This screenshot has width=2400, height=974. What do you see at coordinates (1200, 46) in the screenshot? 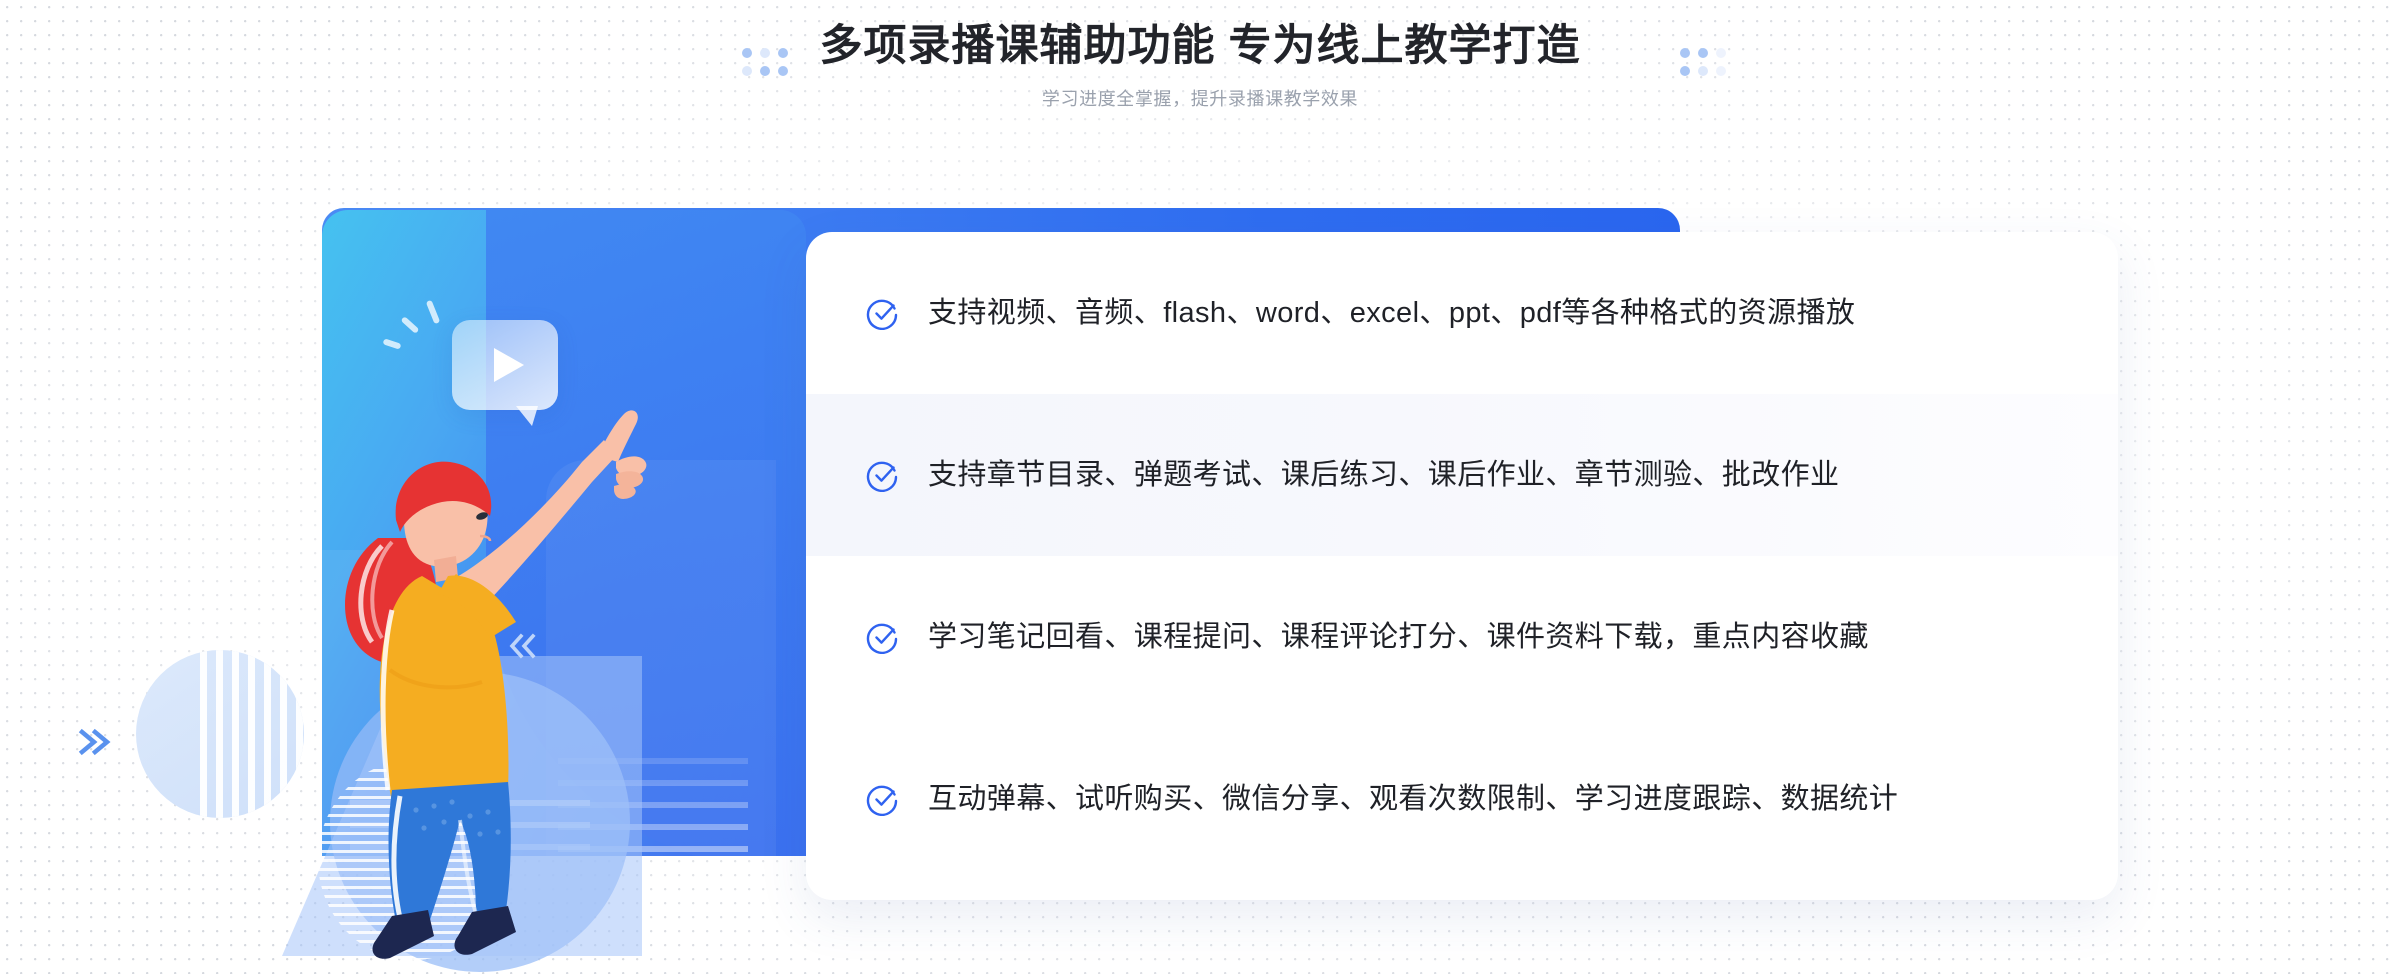
I see `page-title: 多项录播课辅助功能 专为线上教学打造` at bounding box center [1200, 46].